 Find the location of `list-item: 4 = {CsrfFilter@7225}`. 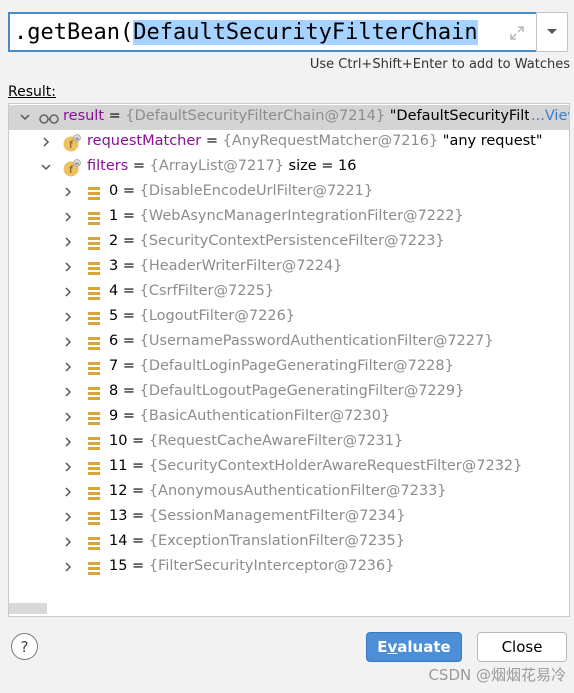

list-item: 4 = {CsrfFilter@7225} is located at coordinates (289, 292).